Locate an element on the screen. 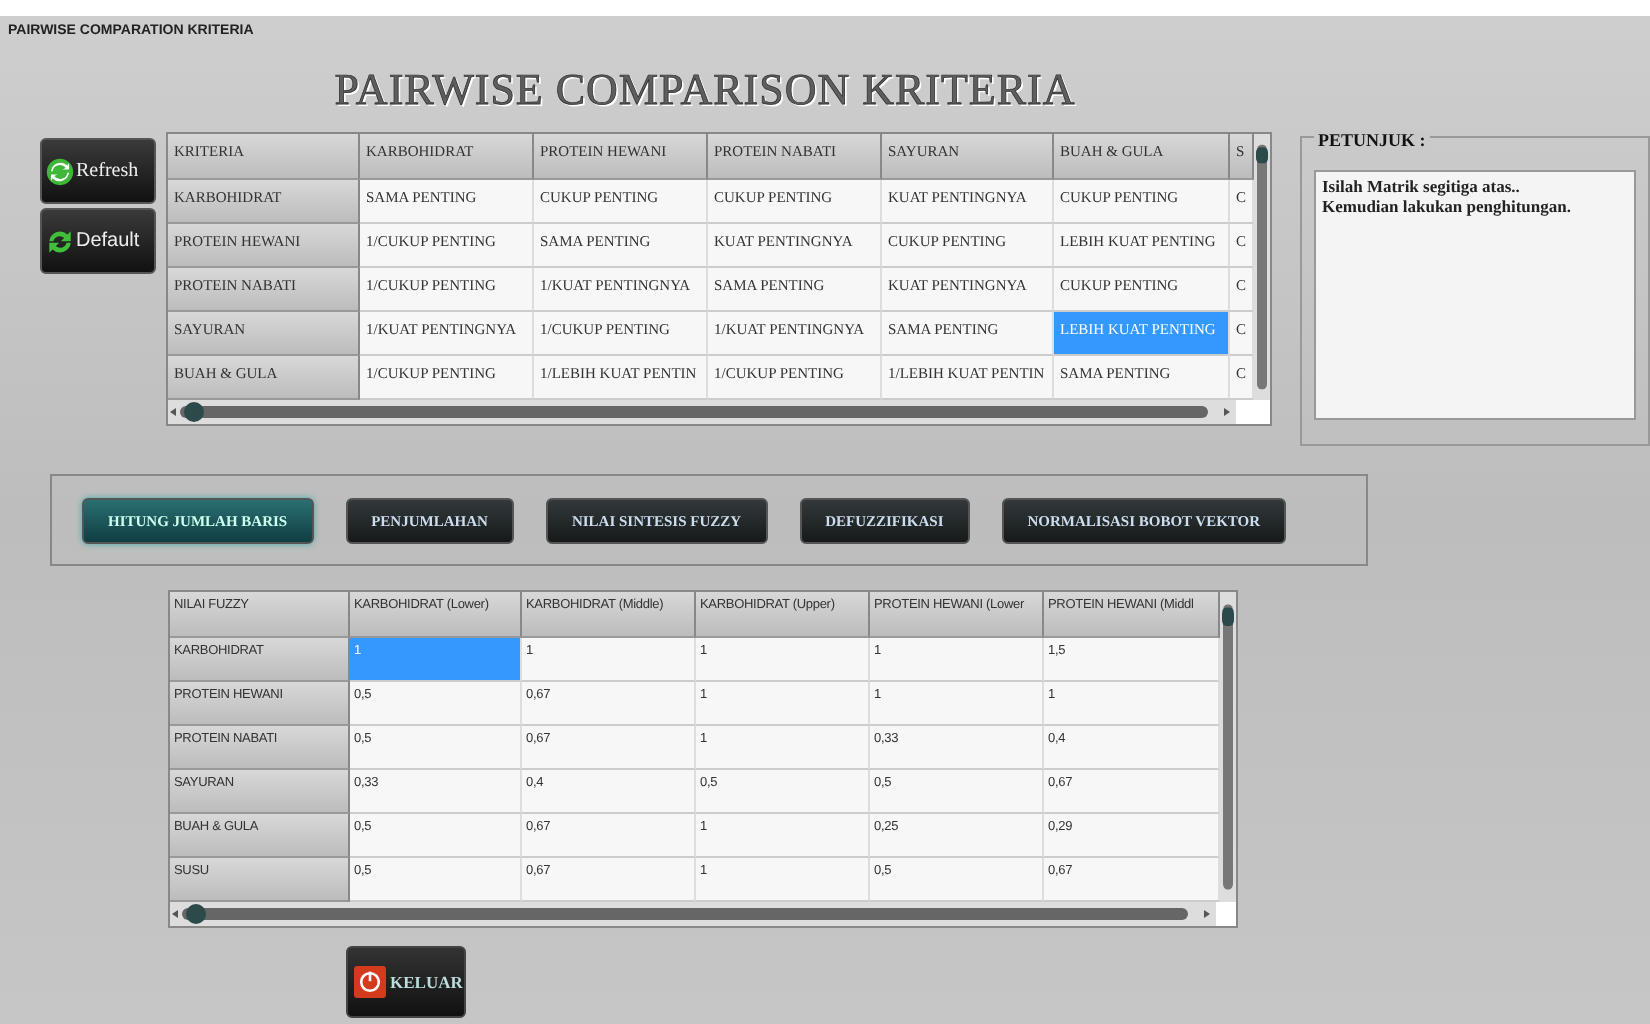  power-icon is located at coordinates (370, 982).